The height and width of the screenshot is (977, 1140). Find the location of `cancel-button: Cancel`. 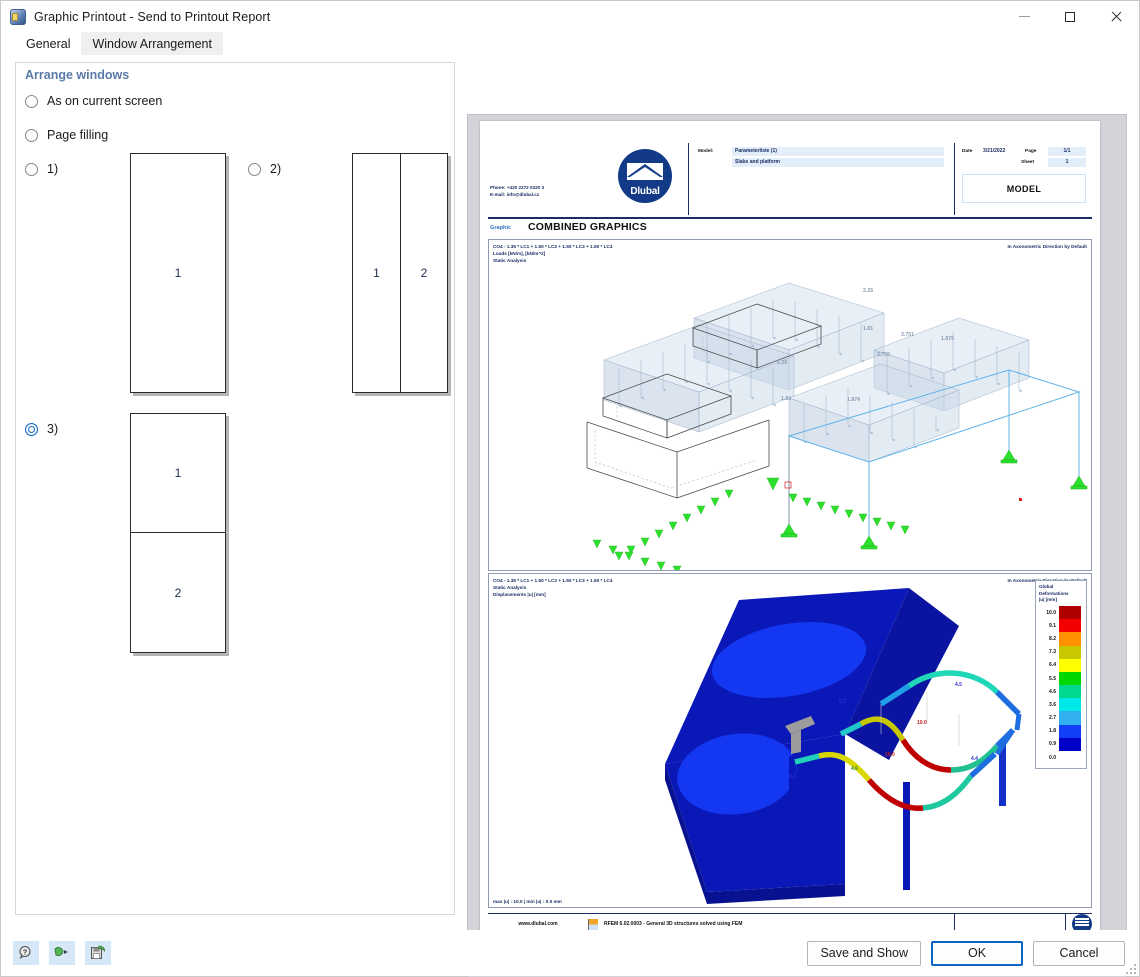

cancel-button: Cancel is located at coordinates (1079, 953).